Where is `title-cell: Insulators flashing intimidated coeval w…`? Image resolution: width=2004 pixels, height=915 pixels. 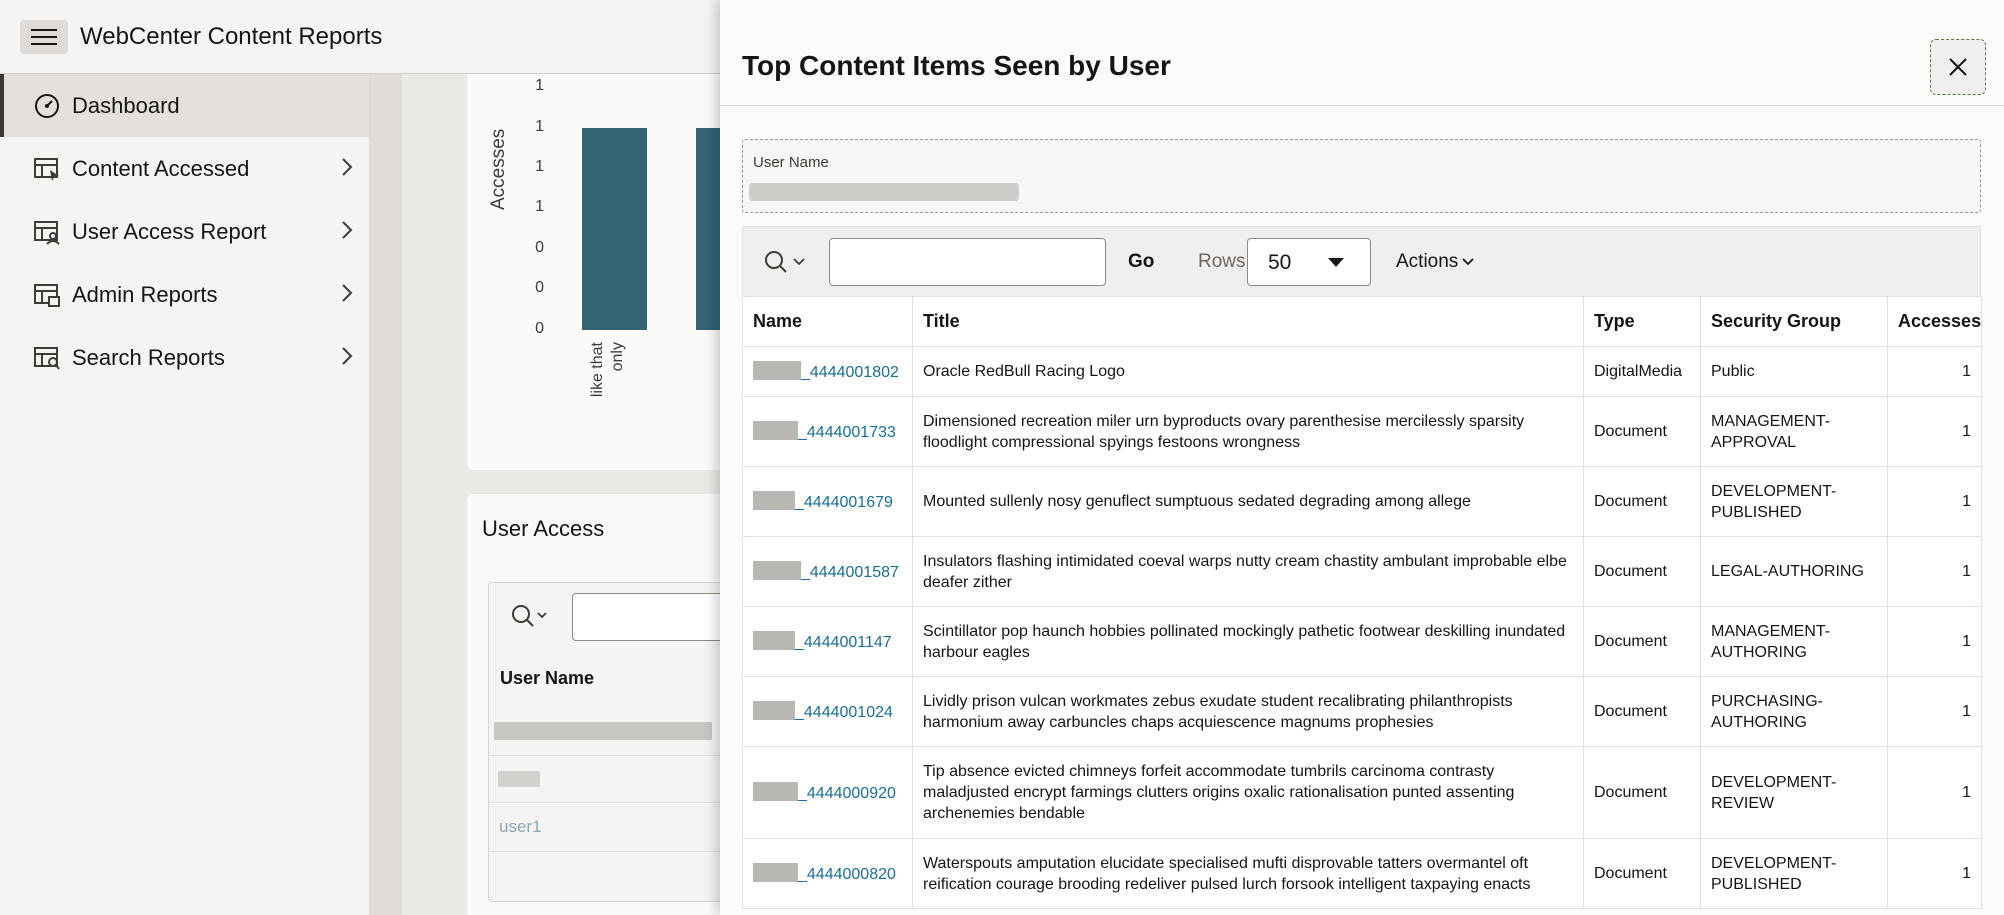
title-cell: Insulators flashing intimidated coeval w… is located at coordinates (1248, 571).